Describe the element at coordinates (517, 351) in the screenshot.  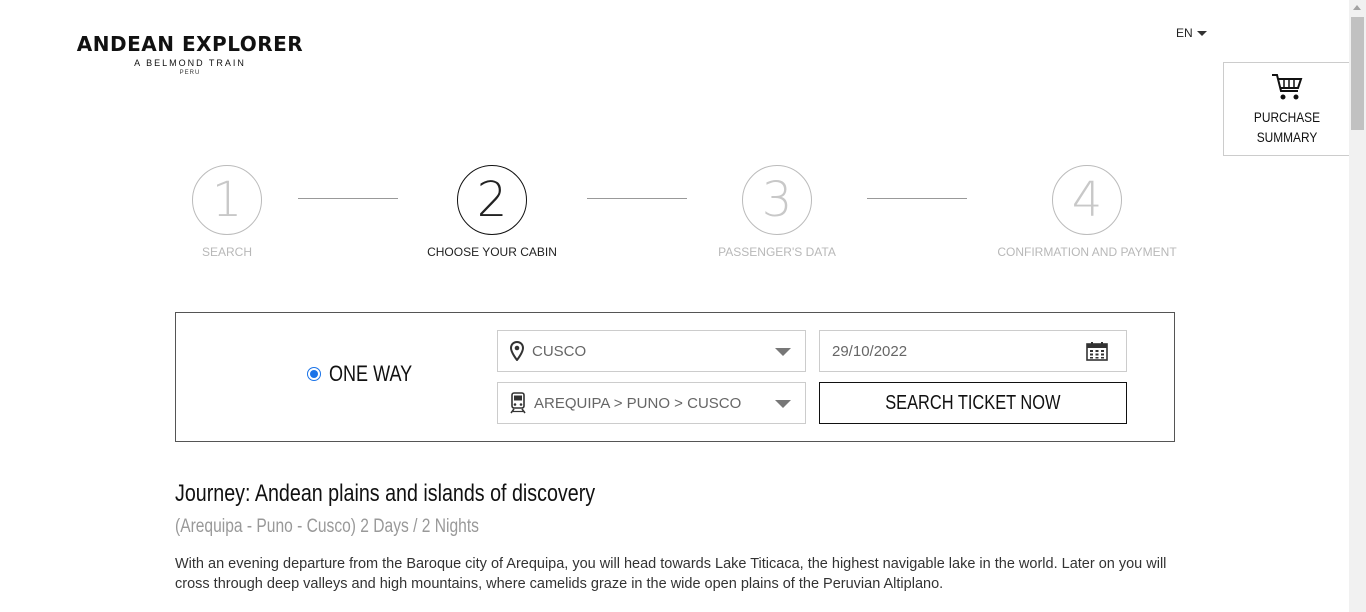
I see `location-pin-icon` at that location.